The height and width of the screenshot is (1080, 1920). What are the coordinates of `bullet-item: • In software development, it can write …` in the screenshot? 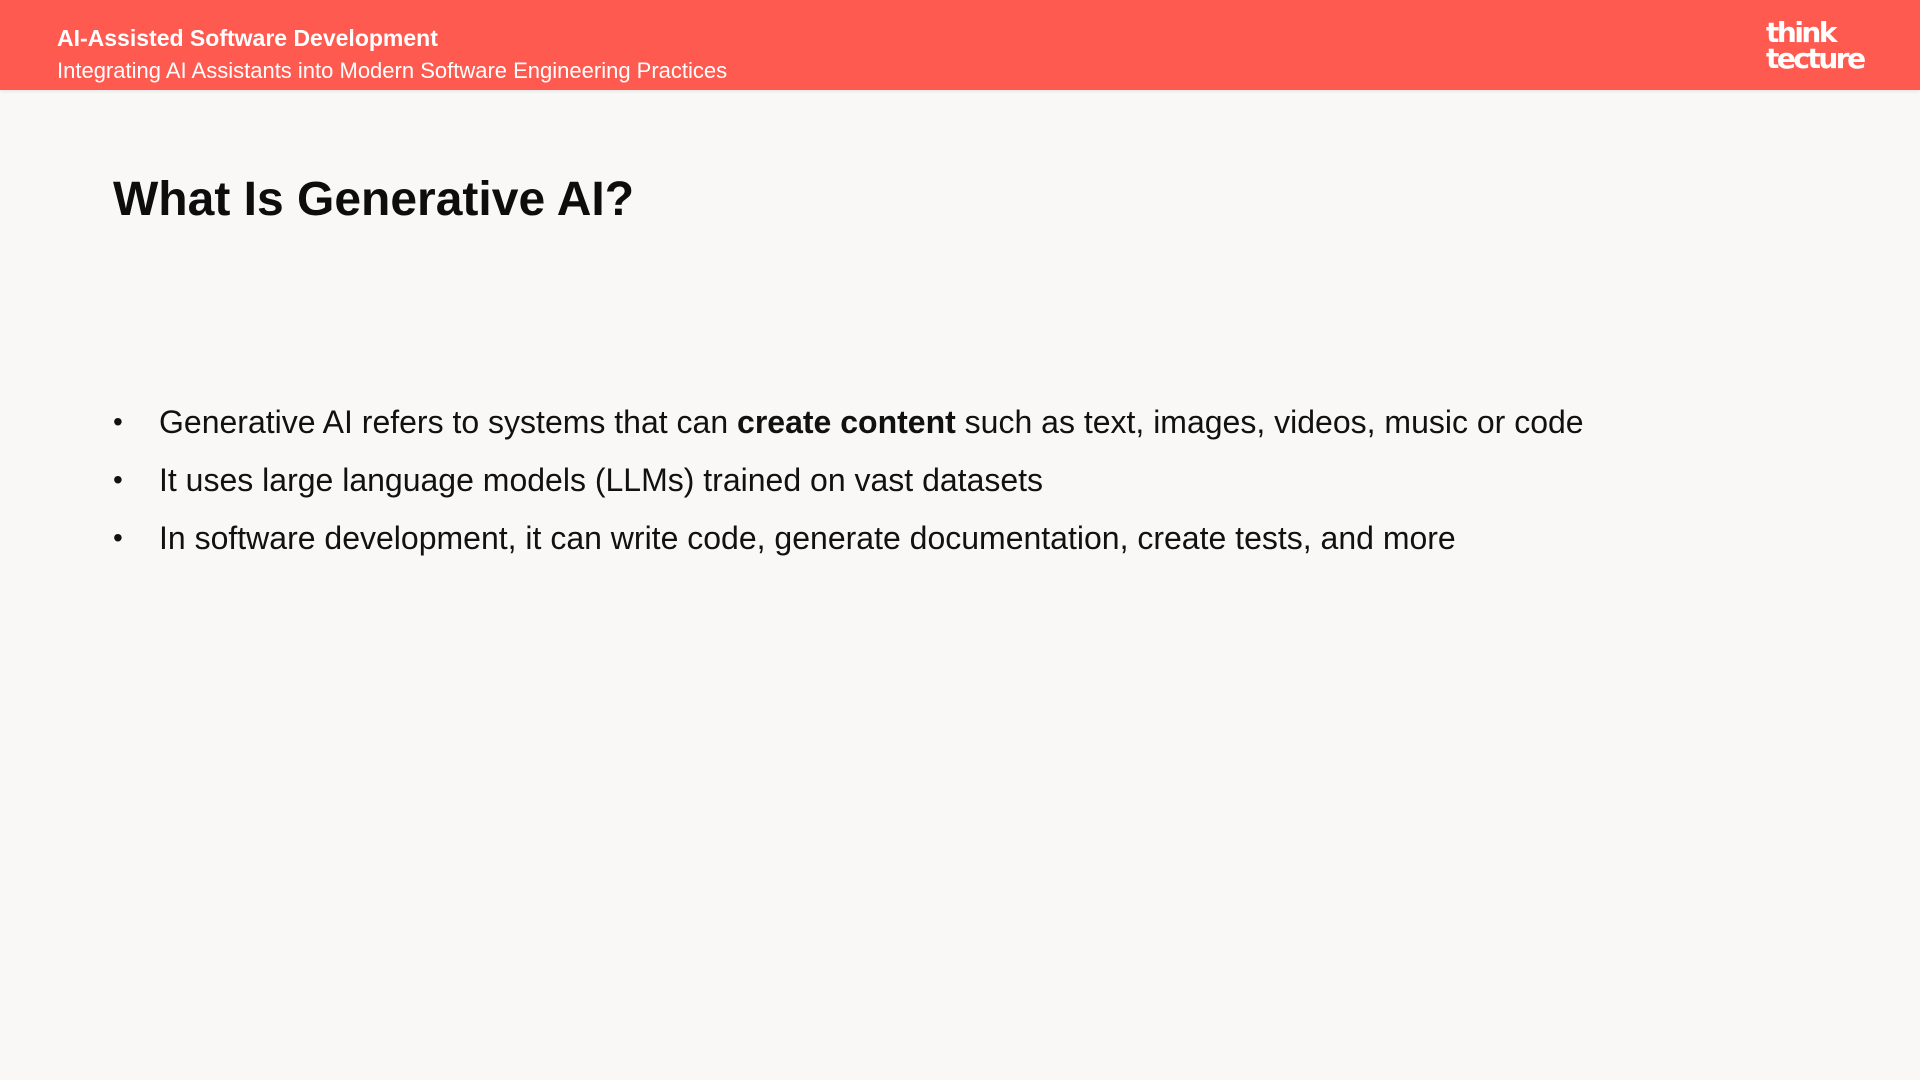 It's located at (848, 543).